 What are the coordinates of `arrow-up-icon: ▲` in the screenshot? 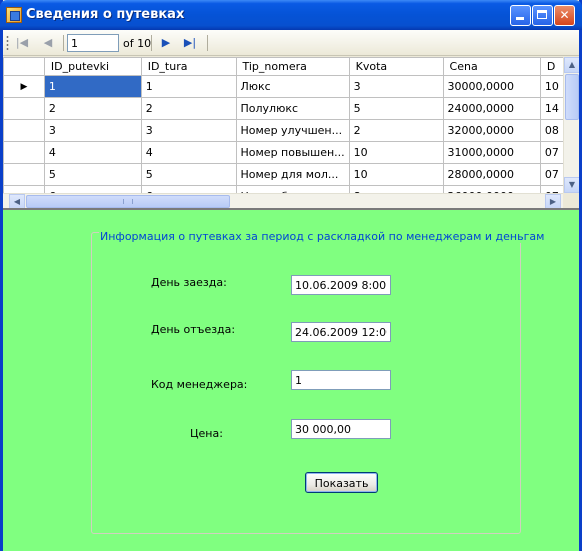 It's located at (572, 64).